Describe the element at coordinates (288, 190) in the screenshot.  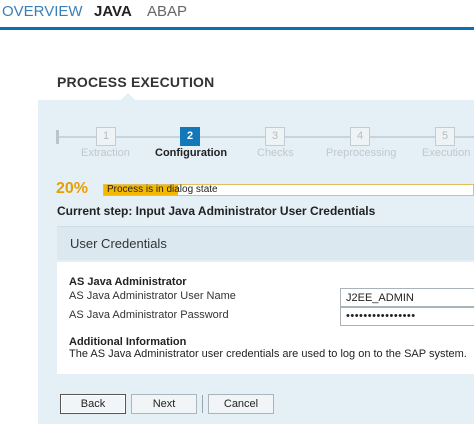
I see `progress-bar: Process is in dialog state` at that location.